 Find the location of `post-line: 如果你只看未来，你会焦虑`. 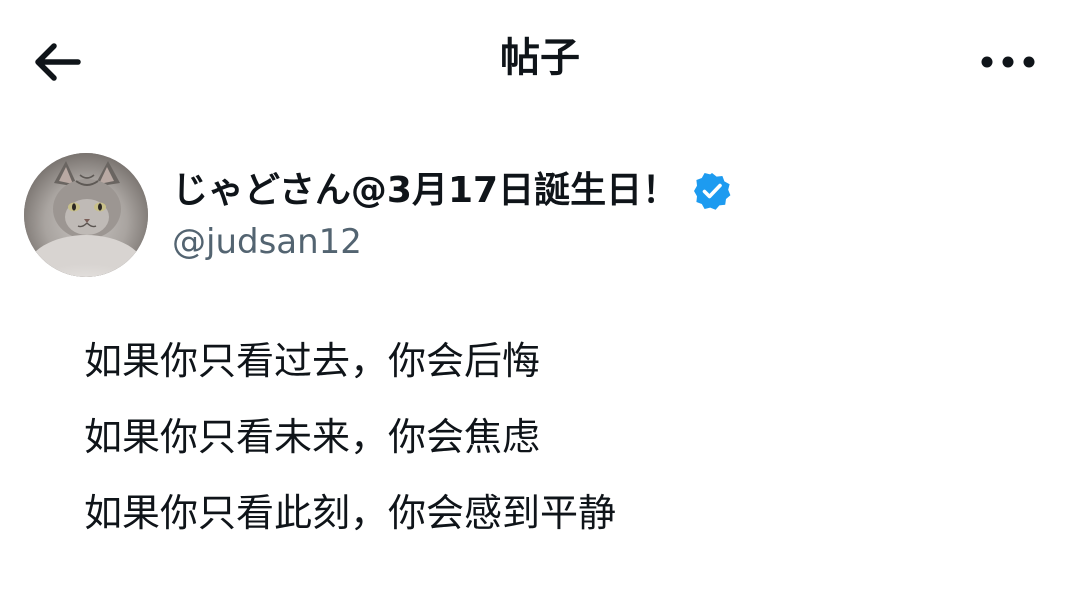

post-line: 如果你只看未来，你会焦虑 is located at coordinates (312, 437).